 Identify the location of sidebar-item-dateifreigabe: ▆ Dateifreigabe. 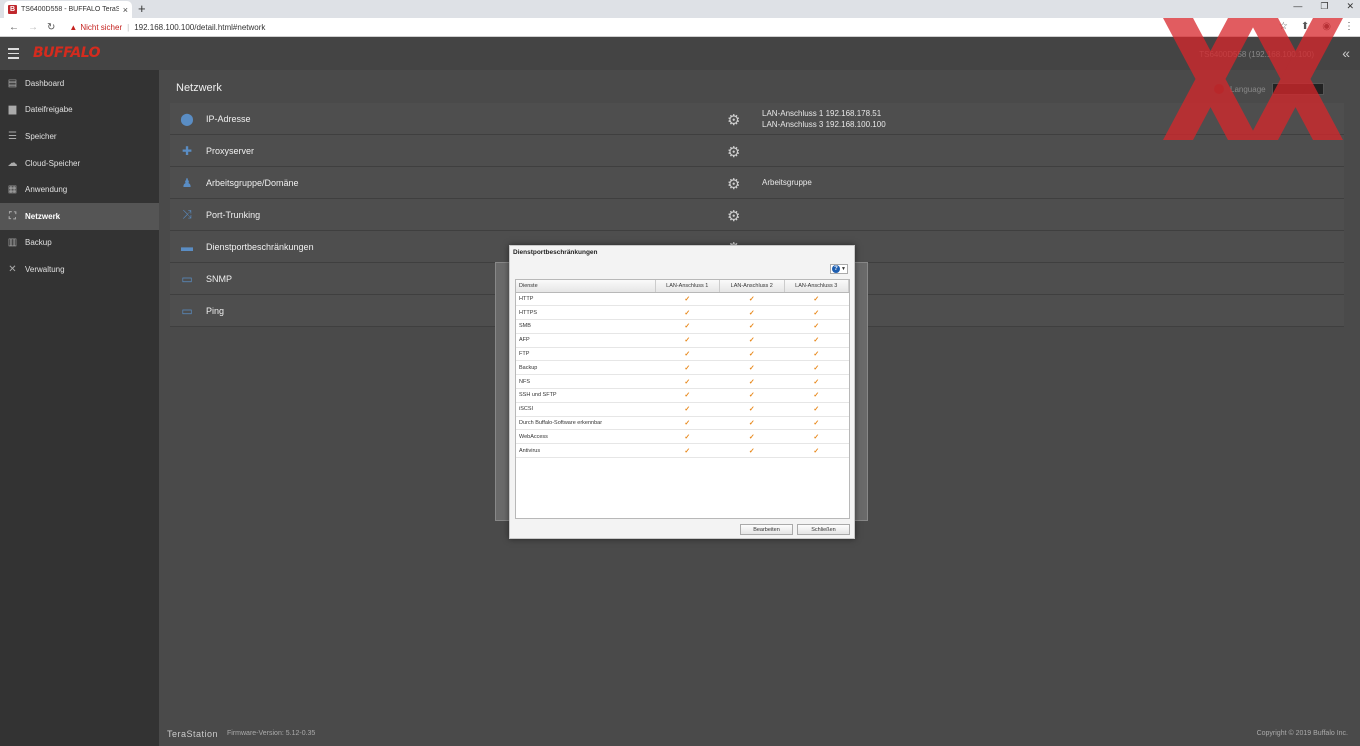
(79, 110).